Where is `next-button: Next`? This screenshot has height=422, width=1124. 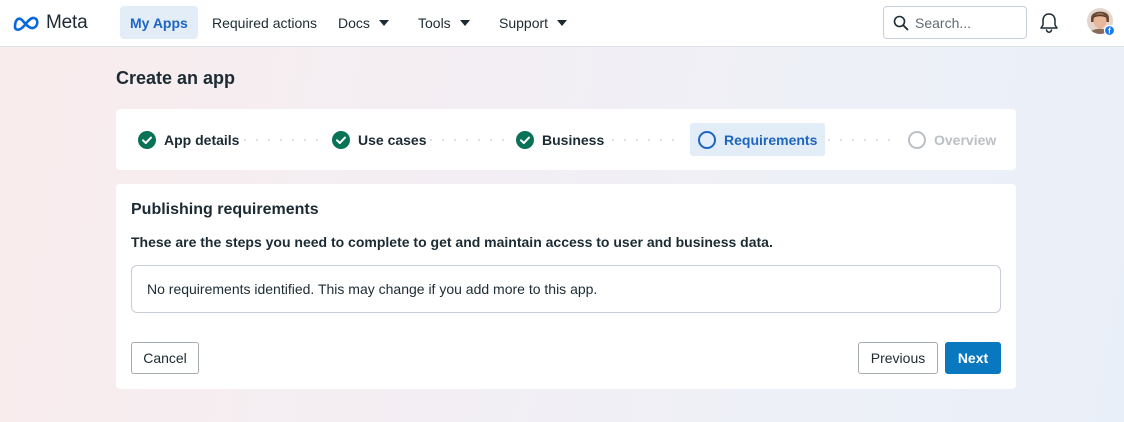 next-button: Next is located at coordinates (973, 358).